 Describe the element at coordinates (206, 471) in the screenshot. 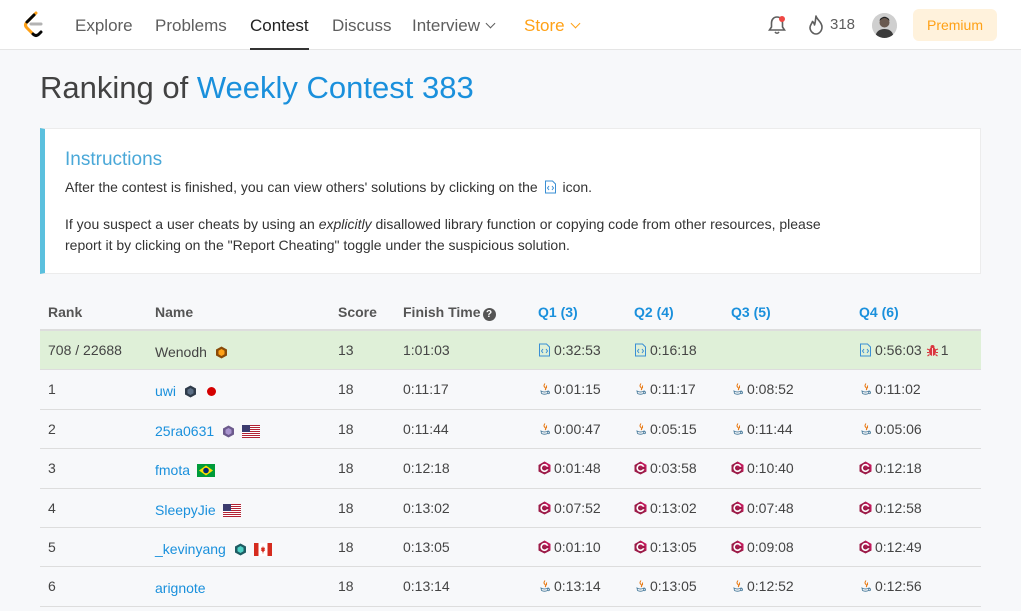

I see `brazil-flag-icon` at that location.